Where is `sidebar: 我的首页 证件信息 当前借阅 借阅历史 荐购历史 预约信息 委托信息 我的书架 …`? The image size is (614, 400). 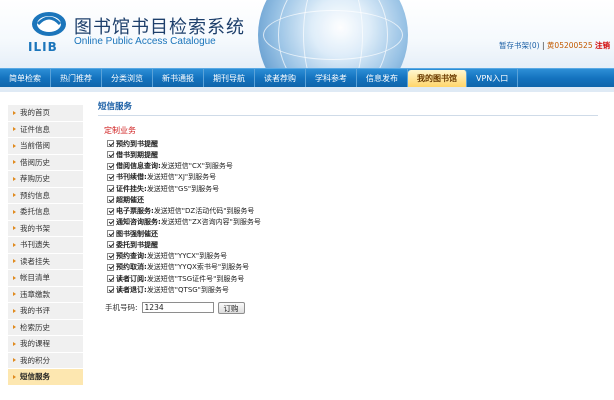
sidebar: 我的首页 证件信息 当前借阅 借阅历史 荐购历史 预约信息 委托信息 我的书架 … is located at coordinates (45, 245).